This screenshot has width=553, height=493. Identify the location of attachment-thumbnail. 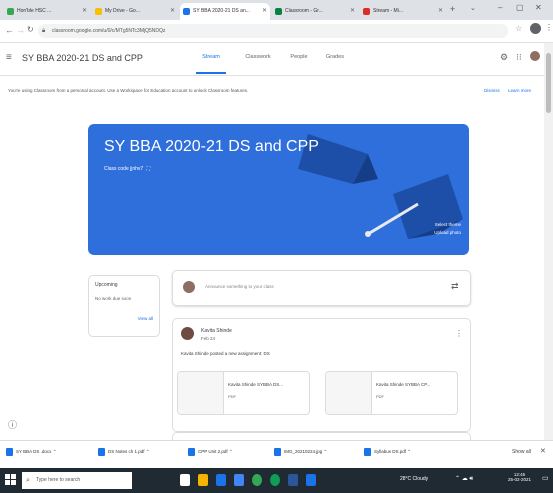
(201, 393).